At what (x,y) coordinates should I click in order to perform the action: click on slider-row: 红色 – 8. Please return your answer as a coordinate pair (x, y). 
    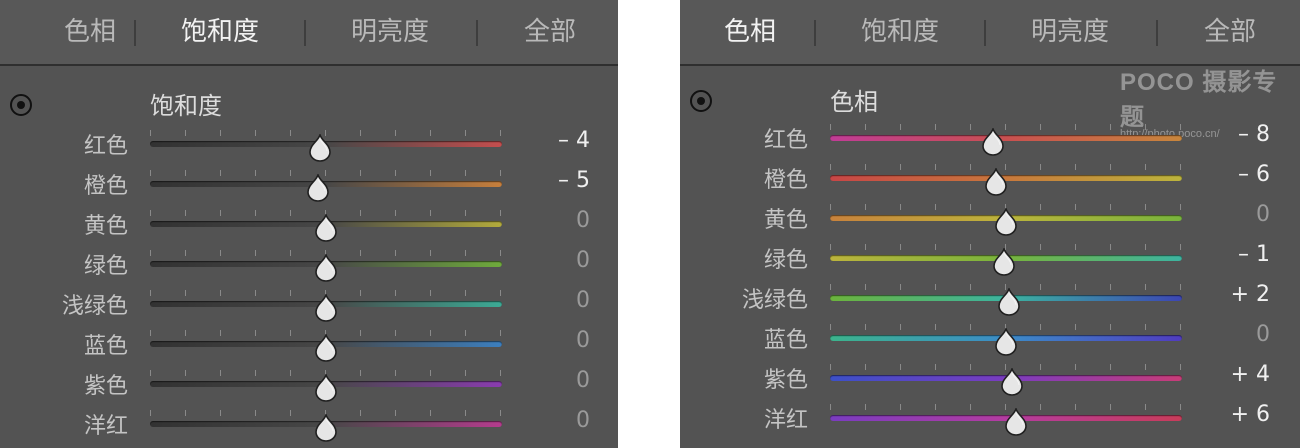
    Looking at the image, I should click on (990, 136).